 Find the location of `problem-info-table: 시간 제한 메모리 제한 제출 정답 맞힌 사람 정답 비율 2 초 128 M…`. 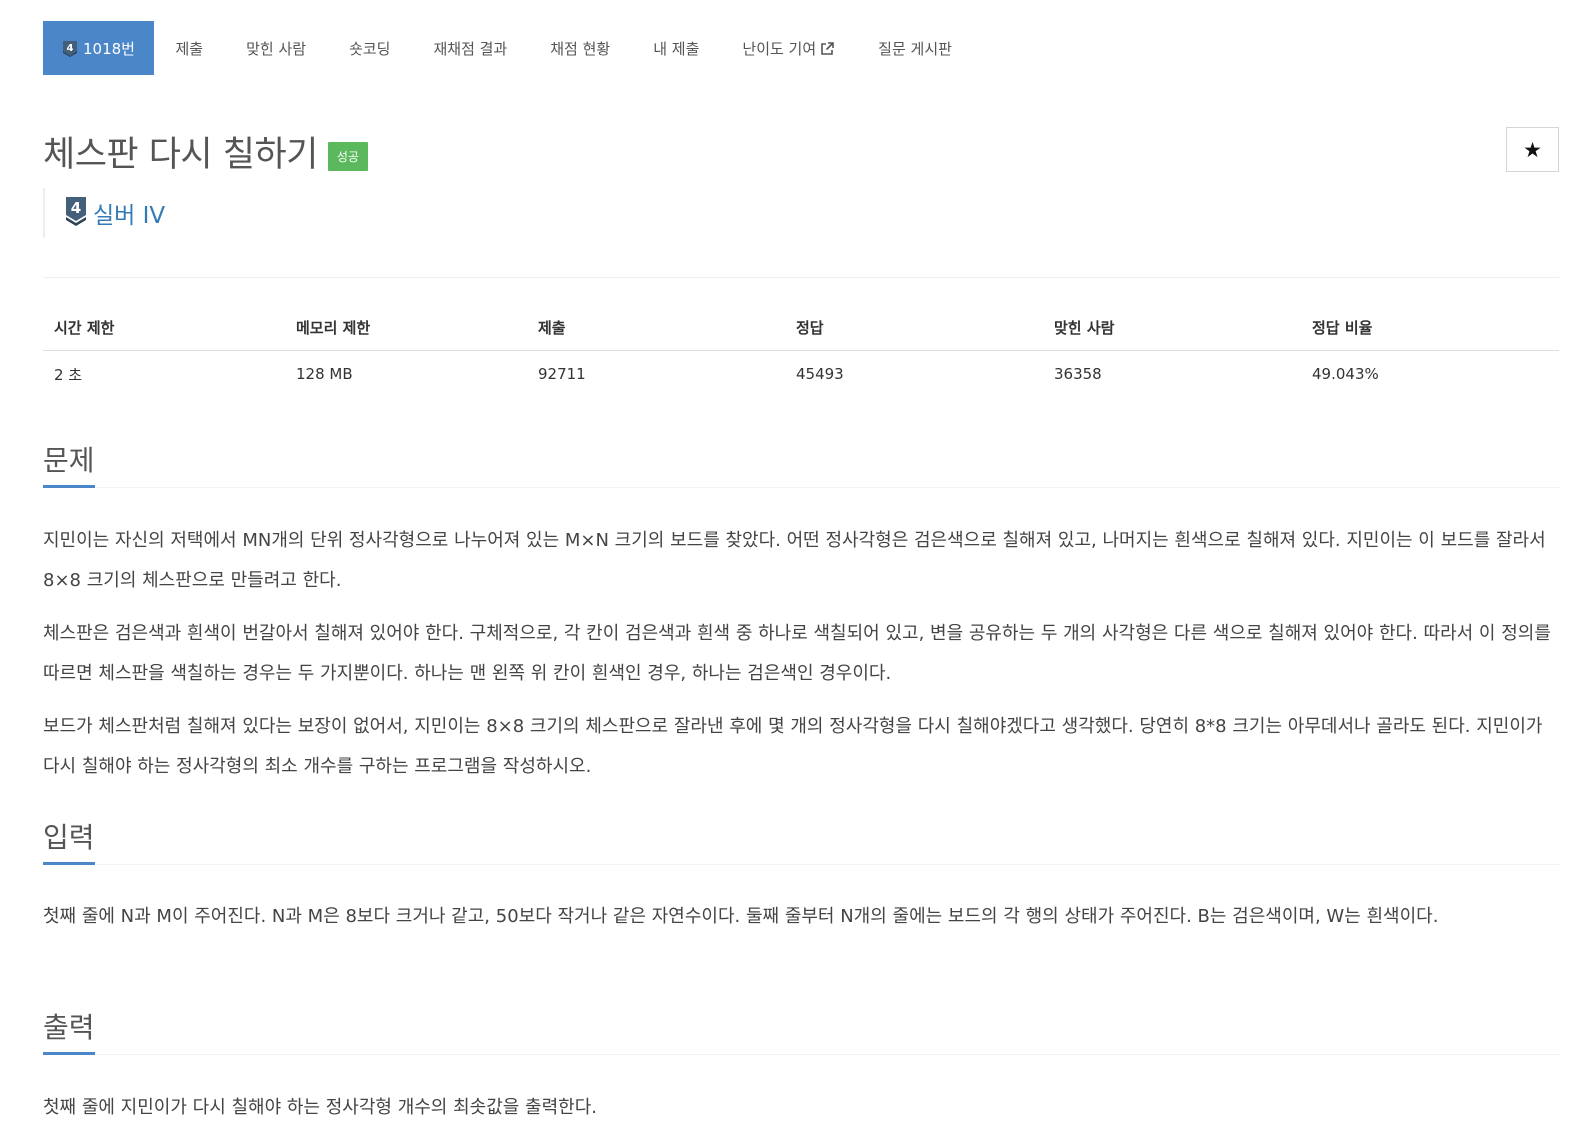

problem-info-table: 시간 제한 메모리 제한 제출 정답 맞힌 사람 정답 비율 2 초 128 M… is located at coordinates (801, 351).